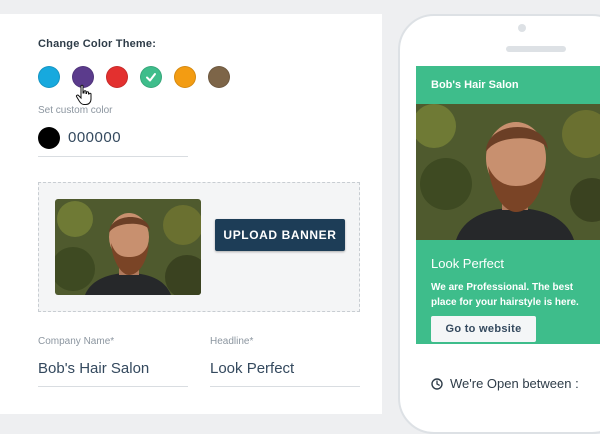 The image size is (600, 434). What do you see at coordinates (83, 94) in the screenshot?
I see `pointer-cursor-icon` at bounding box center [83, 94].